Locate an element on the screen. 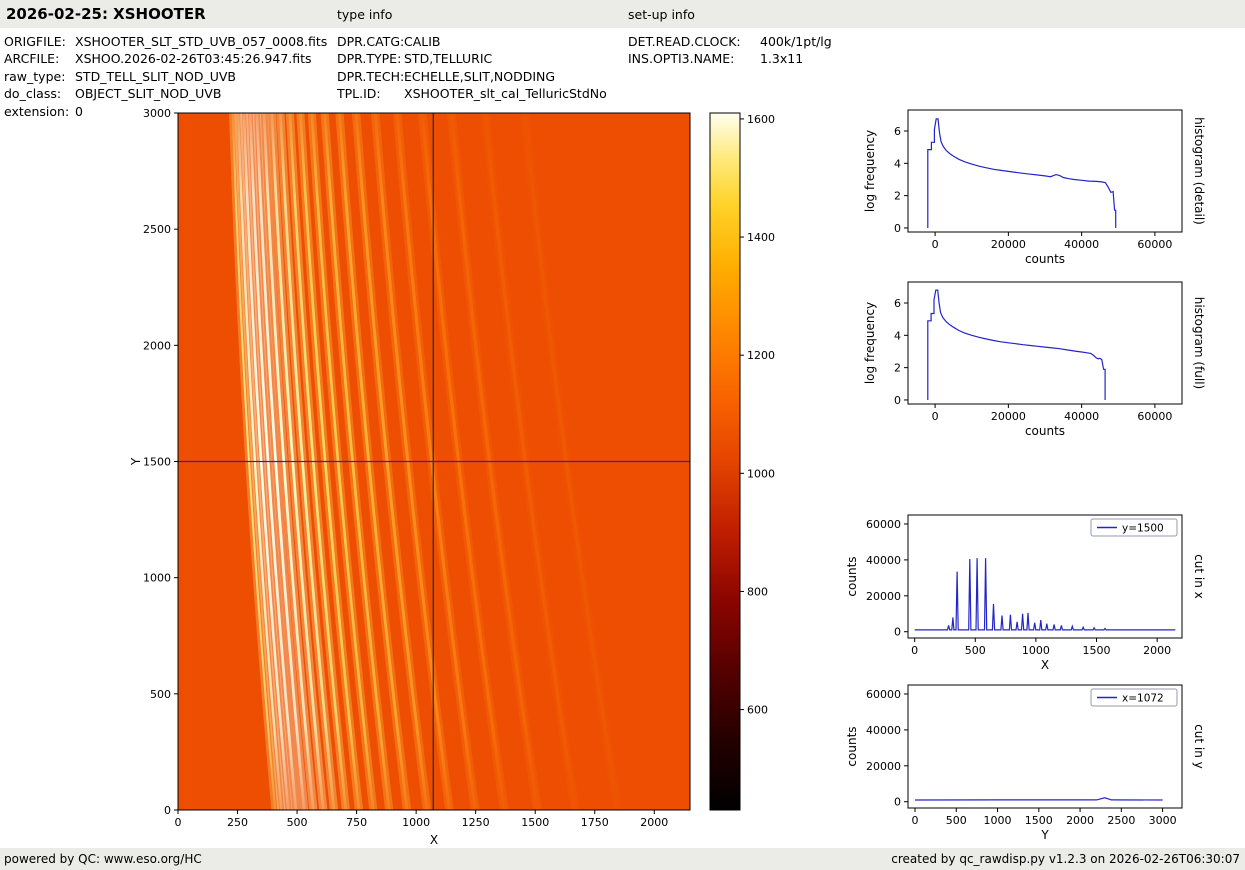 The height and width of the screenshot is (870, 1245). meta-value: STD_TELL_SLIT_NOD_UVB is located at coordinates (155, 76).